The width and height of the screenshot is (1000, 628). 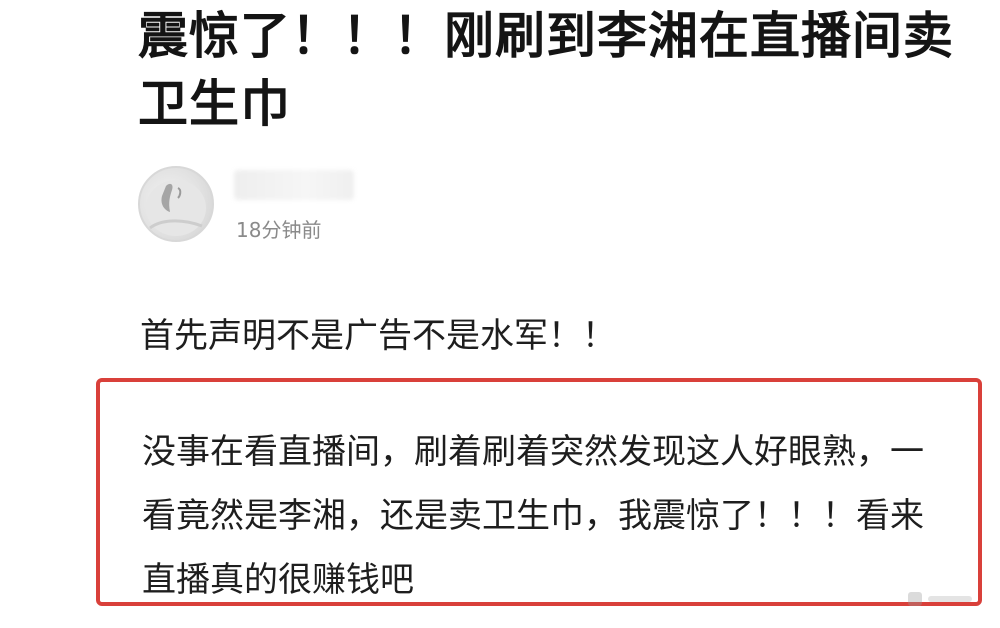 I want to click on avatar, so click(x=176, y=204).